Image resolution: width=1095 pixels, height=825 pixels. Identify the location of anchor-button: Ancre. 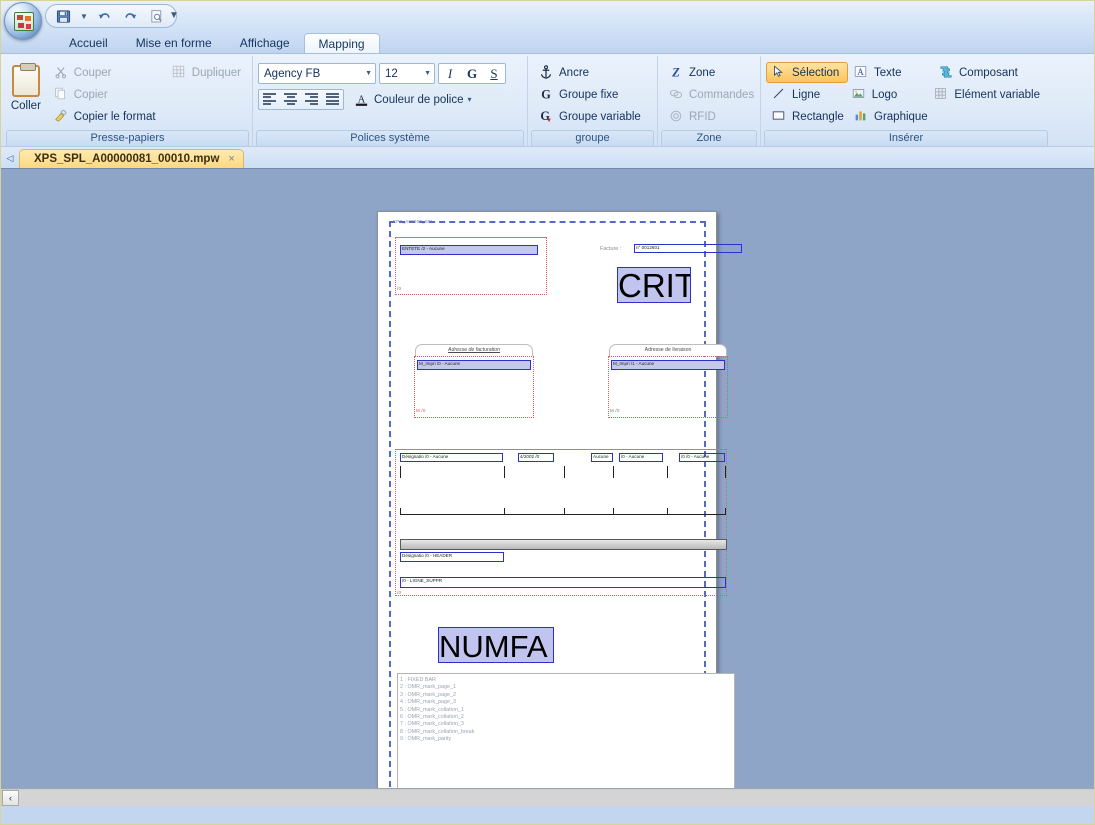
(590, 72).